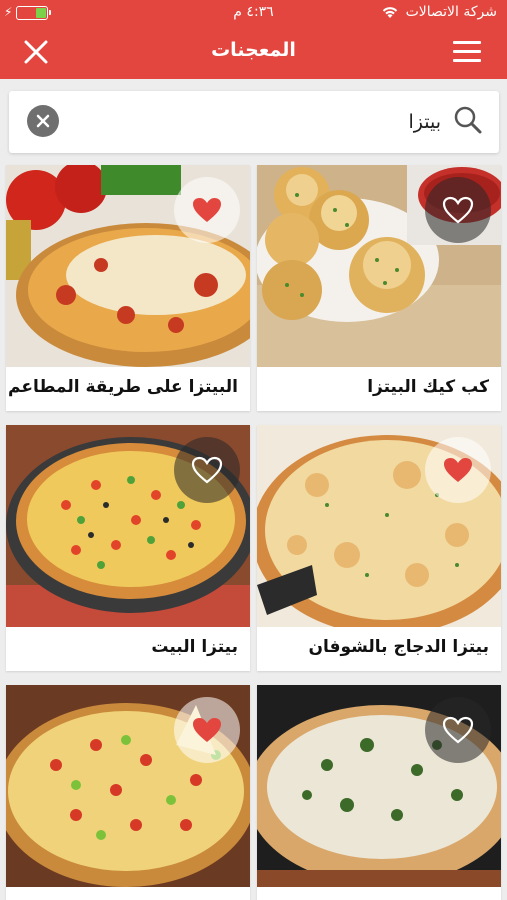  What do you see at coordinates (128, 548) in the screenshot?
I see `recipe-card: بيتزا البيت` at bounding box center [128, 548].